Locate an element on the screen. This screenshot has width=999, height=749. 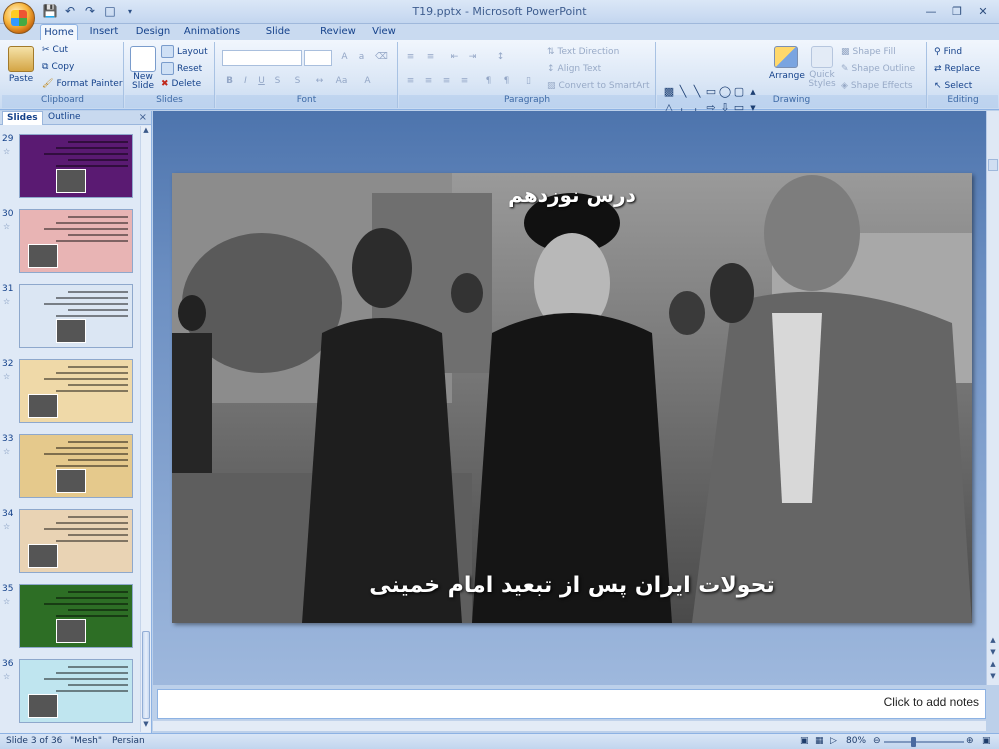
spacing-icon: ↔ is located at coordinates (319, 81).